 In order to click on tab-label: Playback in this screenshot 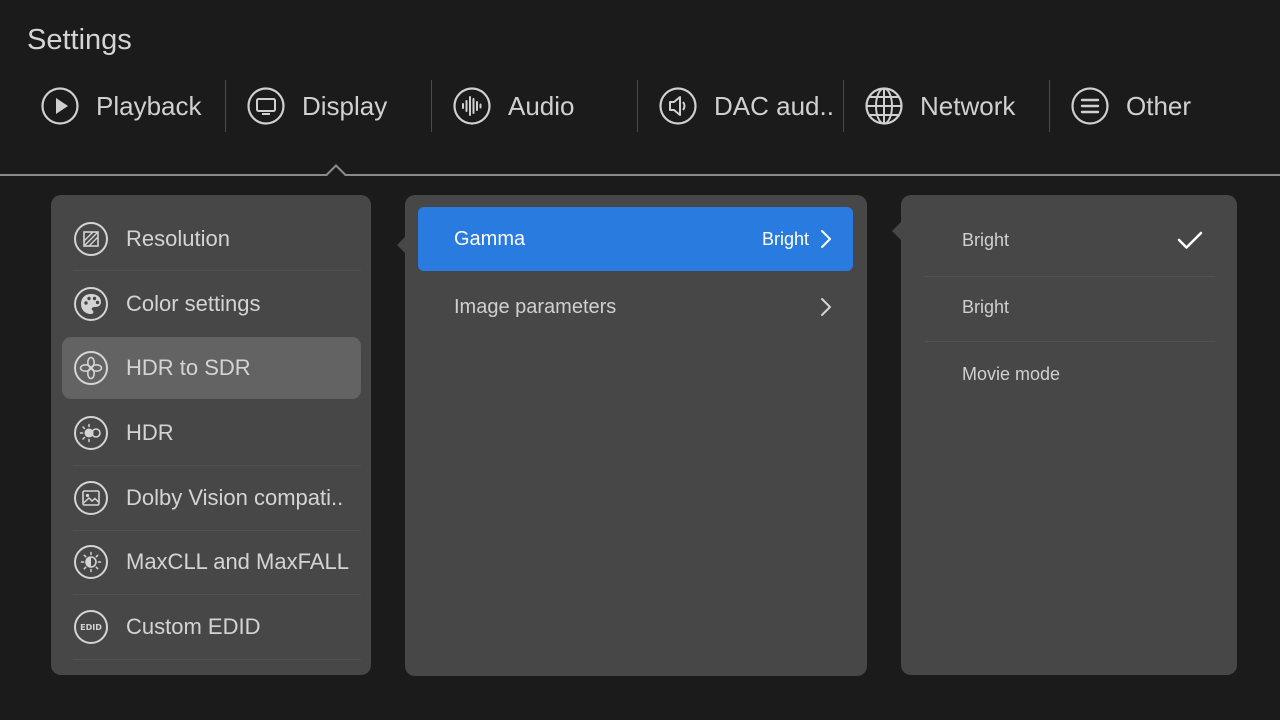, I will do `click(149, 105)`.